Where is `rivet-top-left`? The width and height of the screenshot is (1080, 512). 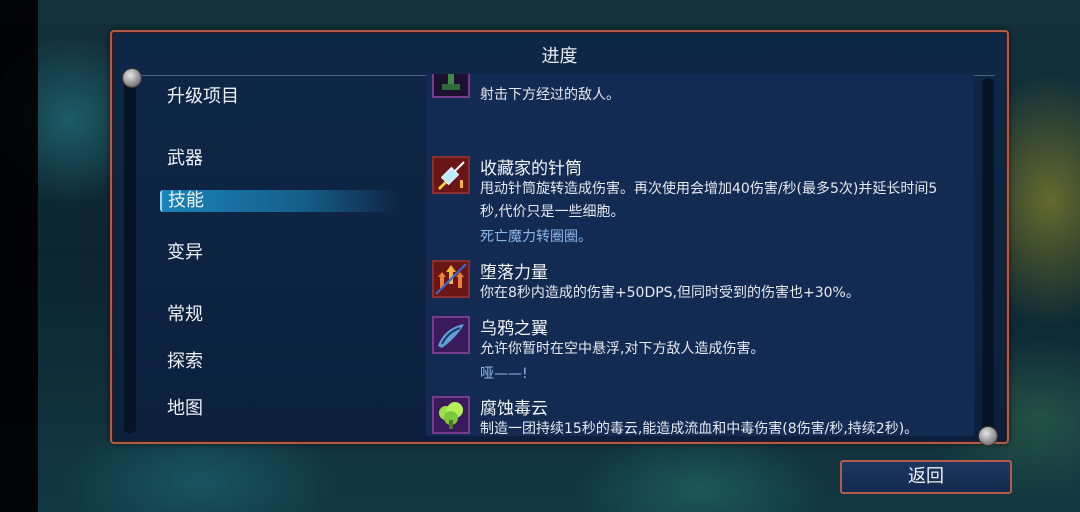
rivet-top-left is located at coordinates (132, 78).